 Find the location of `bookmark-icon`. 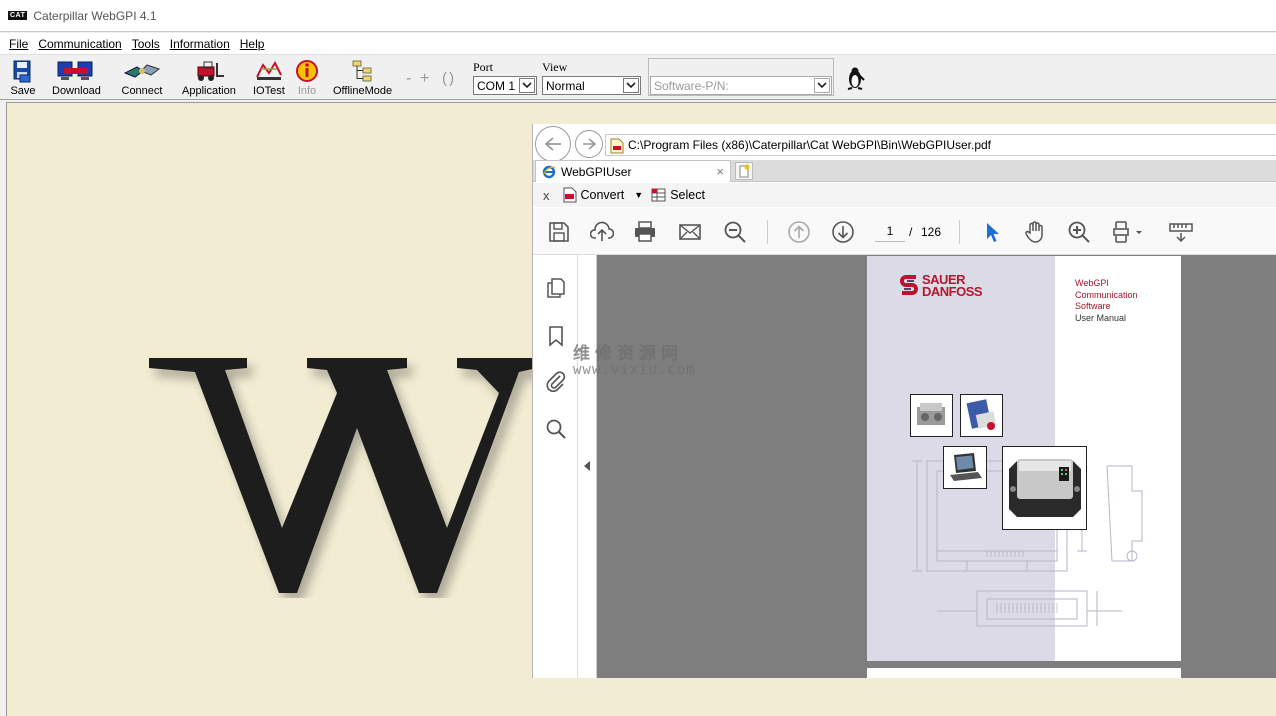

bookmark-icon is located at coordinates (556, 336).